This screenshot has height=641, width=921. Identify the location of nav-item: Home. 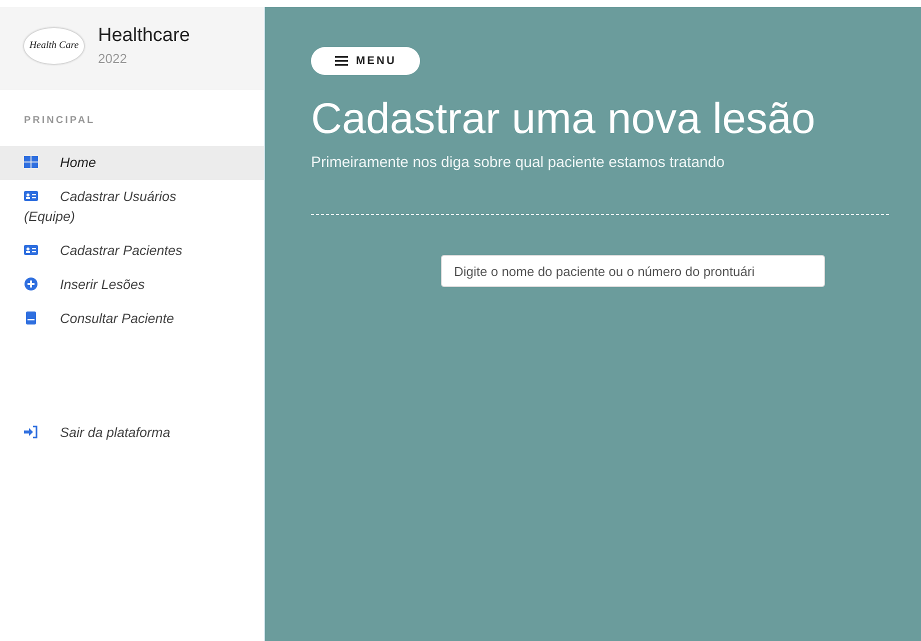
(132, 163).